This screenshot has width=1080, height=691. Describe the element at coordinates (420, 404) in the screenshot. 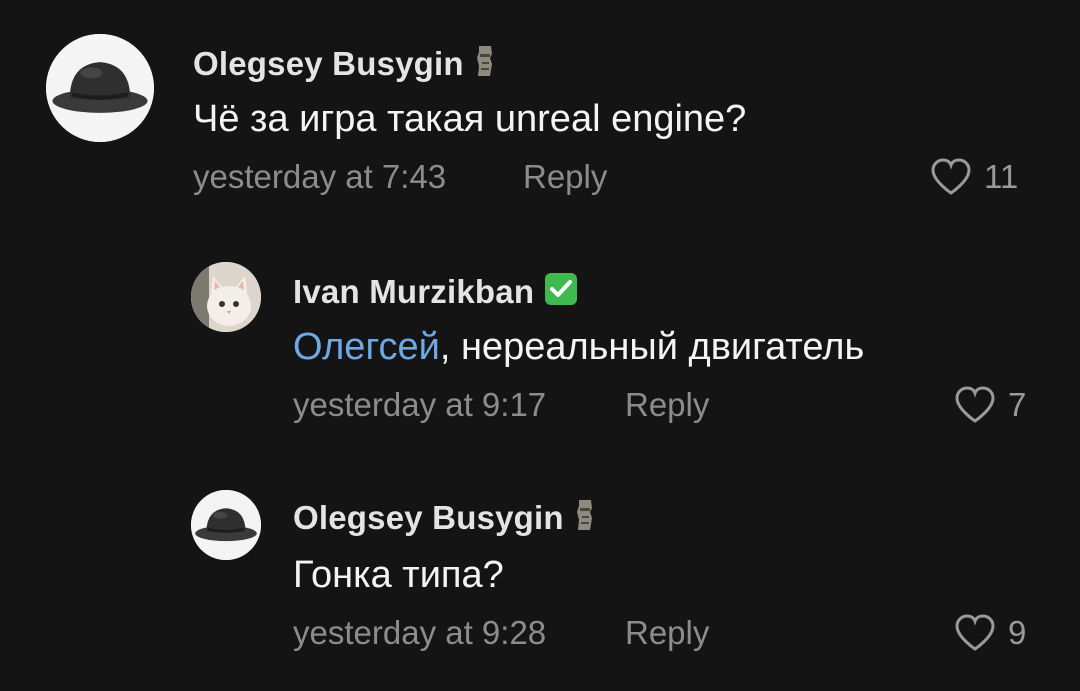

I see `timestamp: yesterday at 9:17` at that location.